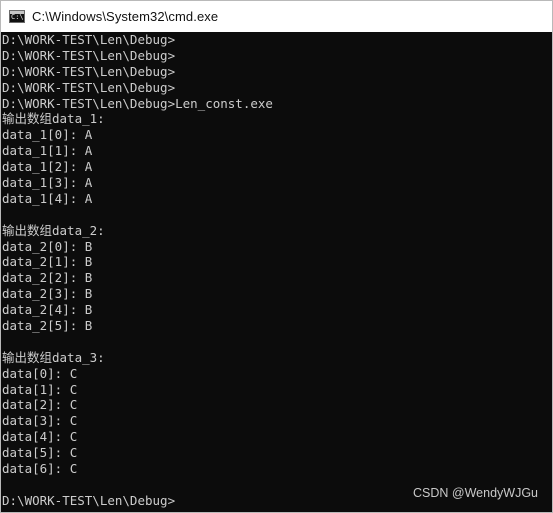 This screenshot has width=553, height=513. I want to click on console-line: data_1[0]: A, so click(47, 135).